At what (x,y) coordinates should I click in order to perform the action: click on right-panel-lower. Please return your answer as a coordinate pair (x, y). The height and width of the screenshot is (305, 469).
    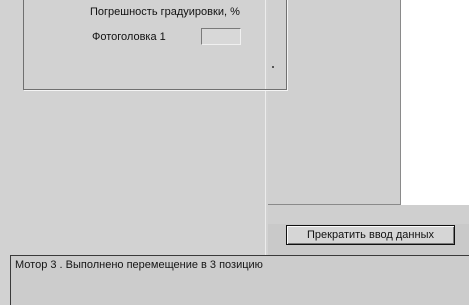
    Looking at the image, I should click on (368, 214).